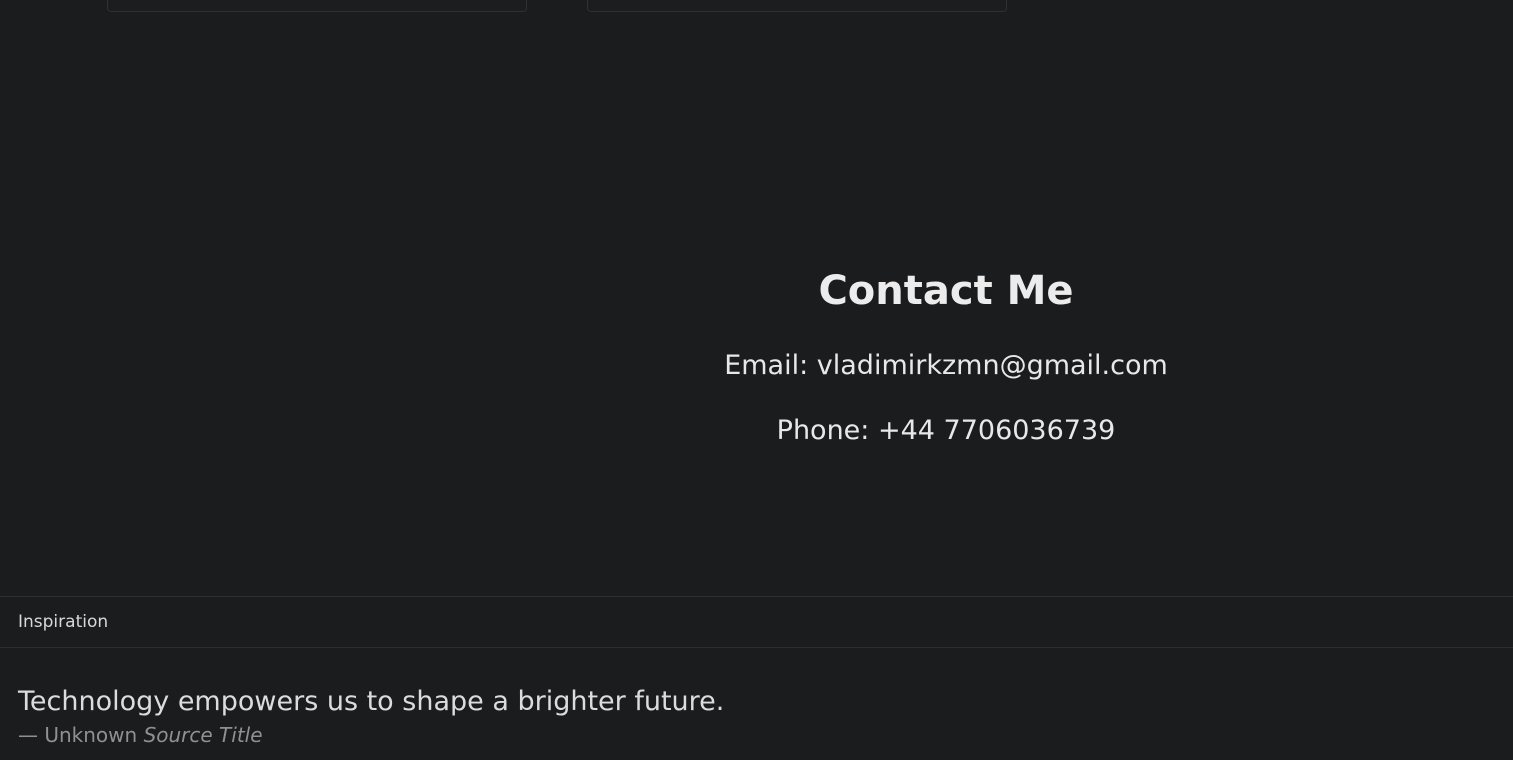 This screenshot has width=1513, height=760. Describe the element at coordinates (797, 6) in the screenshot. I see `project-card-right` at that location.